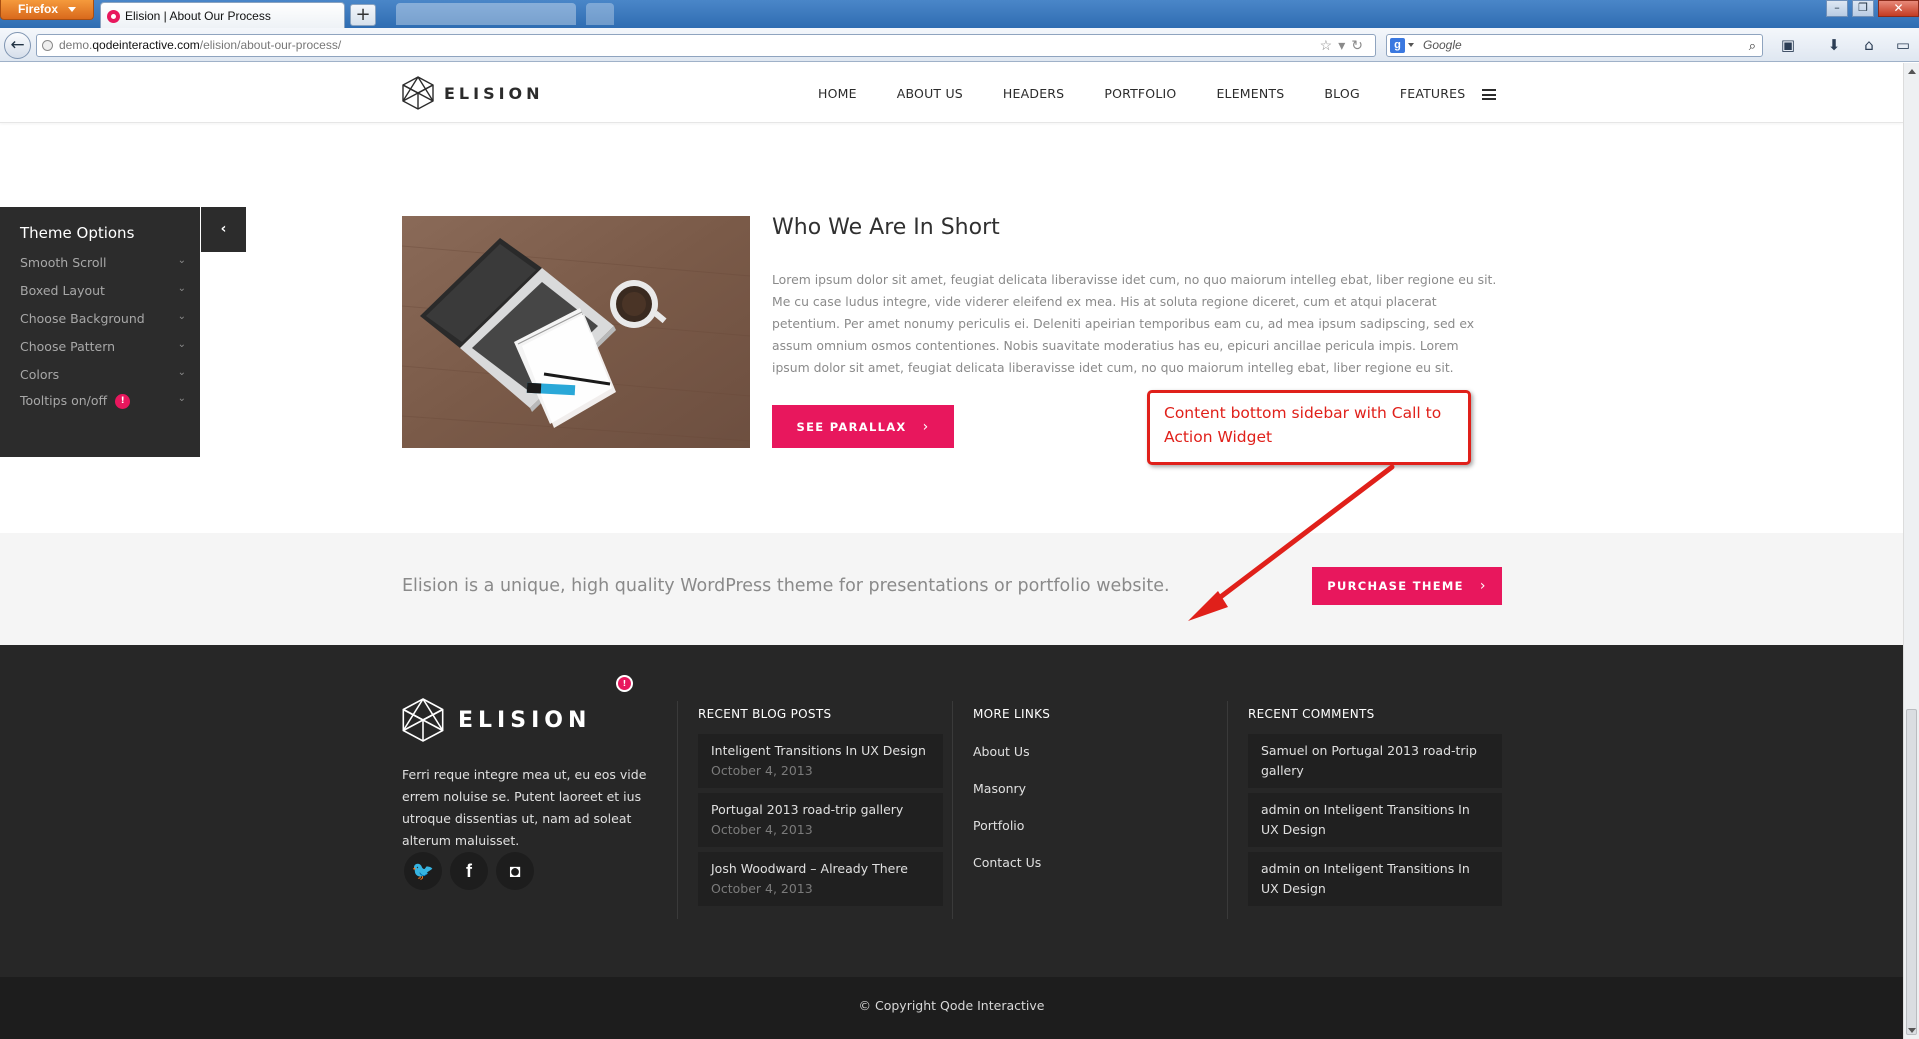 The image size is (1919, 1039). Describe the element at coordinates (1912, 71) in the screenshot. I see `scroll-up-arrow-icon` at that location.